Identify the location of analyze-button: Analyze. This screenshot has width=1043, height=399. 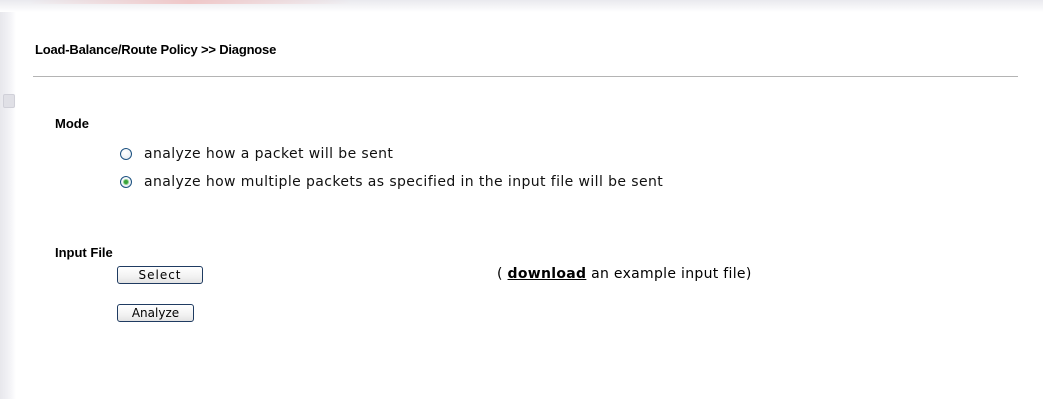
(155, 313).